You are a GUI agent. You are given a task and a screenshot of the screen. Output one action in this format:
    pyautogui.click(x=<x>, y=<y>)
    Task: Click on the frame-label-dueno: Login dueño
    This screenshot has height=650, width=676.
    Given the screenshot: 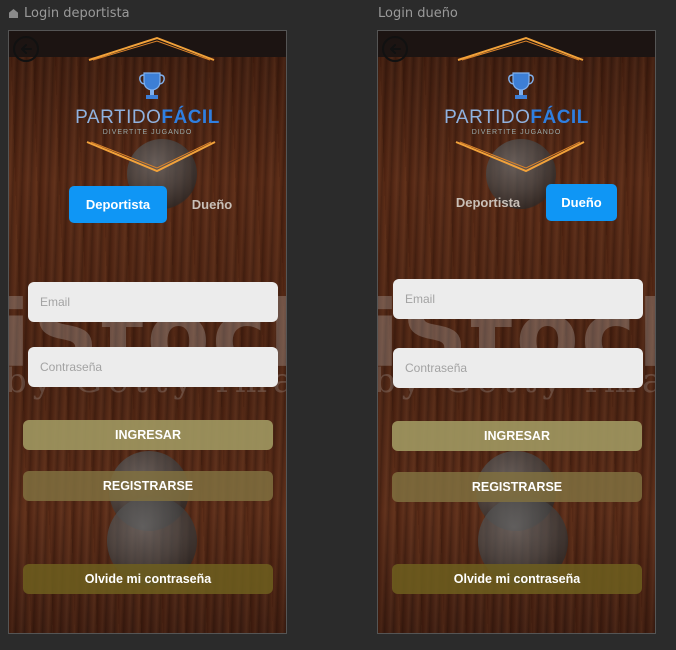 What is the action you would take?
    pyautogui.click(x=418, y=13)
    